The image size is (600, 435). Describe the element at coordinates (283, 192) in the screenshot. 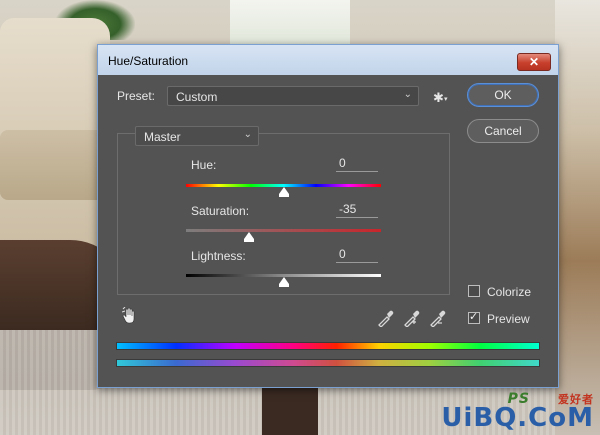

I see `hue-slider-thumb` at that location.